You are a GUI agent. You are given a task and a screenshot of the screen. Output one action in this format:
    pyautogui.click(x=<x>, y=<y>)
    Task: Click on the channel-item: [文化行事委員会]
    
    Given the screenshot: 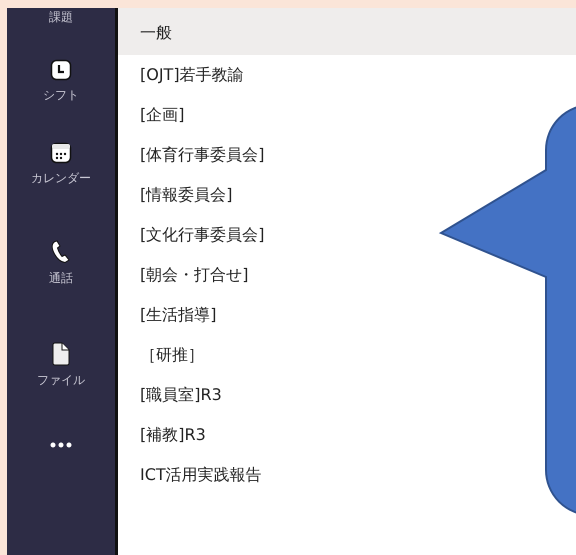 What is the action you would take?
    pyautogui.click(x=279, y=235)
    